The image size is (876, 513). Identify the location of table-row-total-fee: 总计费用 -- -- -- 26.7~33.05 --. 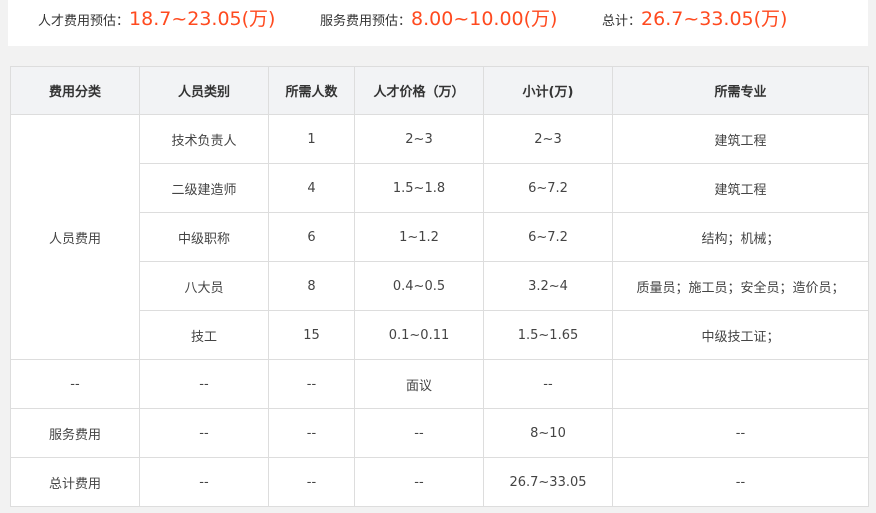
(439, 482).